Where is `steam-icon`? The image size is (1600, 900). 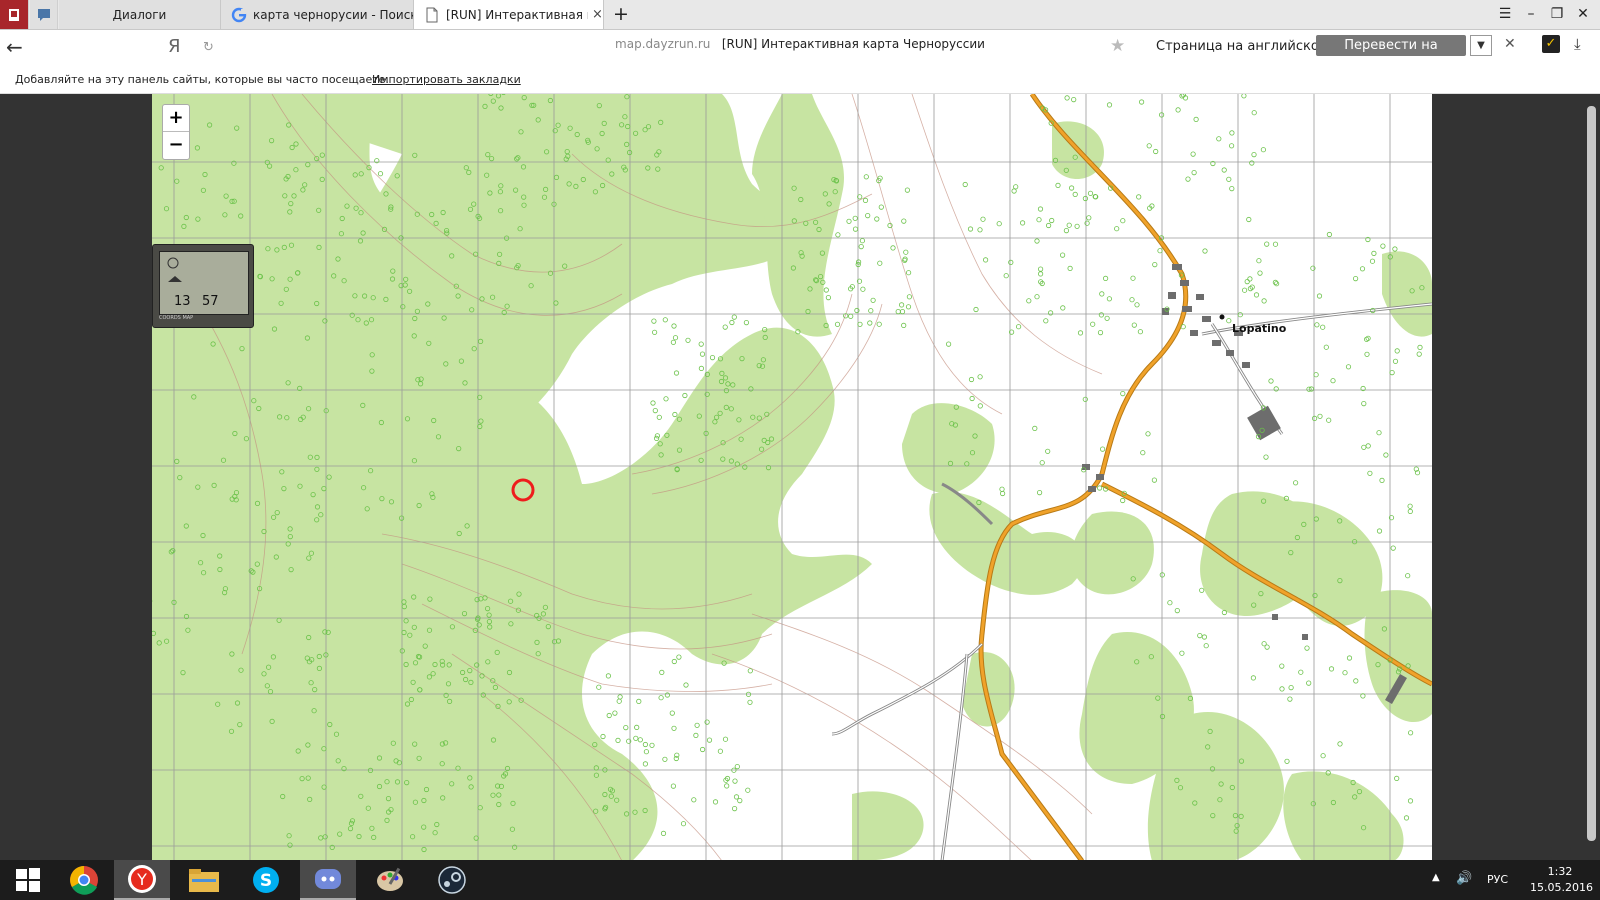 steam-icon is located at coordinates (452, 880).